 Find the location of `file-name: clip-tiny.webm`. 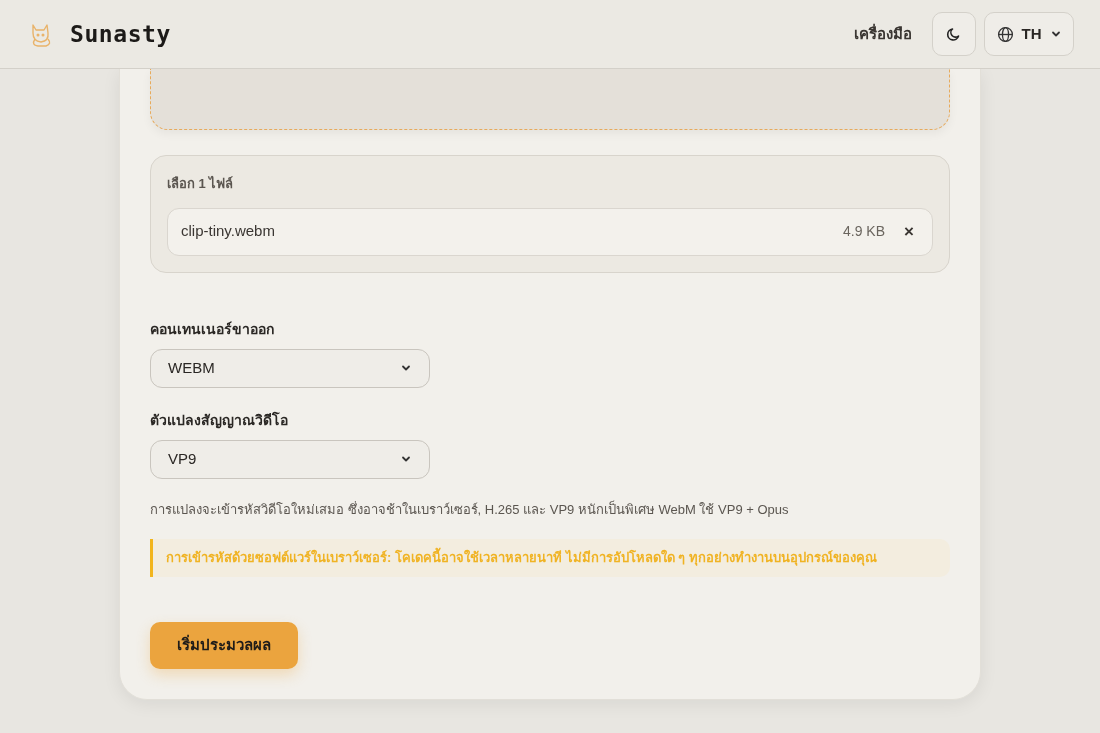

file-name: clip-tiny.webm is located at coordinates (228, 231).